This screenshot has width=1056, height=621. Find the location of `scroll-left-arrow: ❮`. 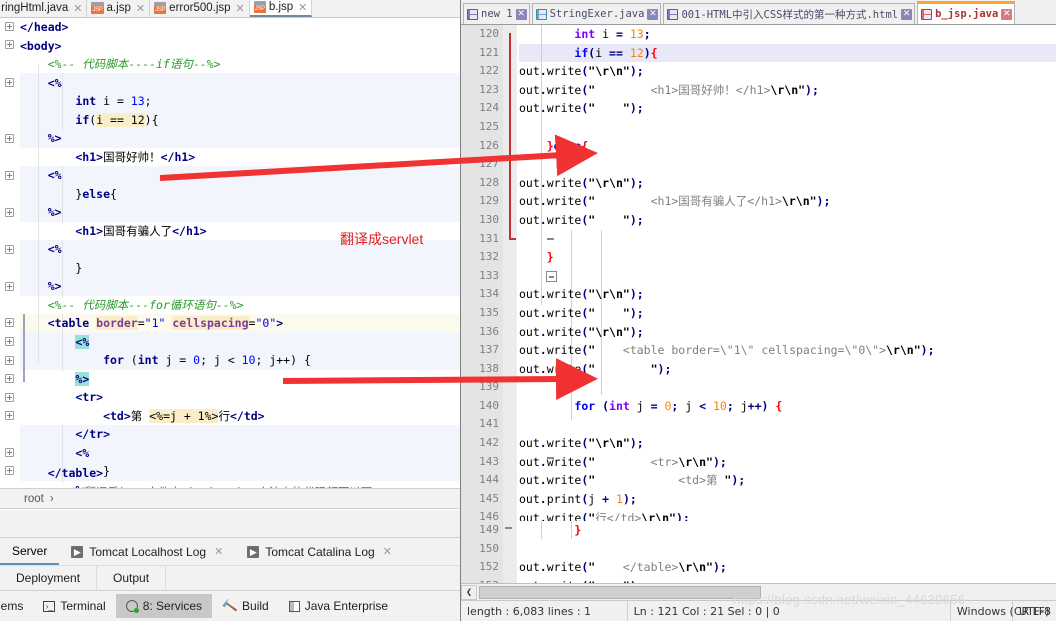

scroll-left-arrow: ❮ is located at coordinates (469, 592).